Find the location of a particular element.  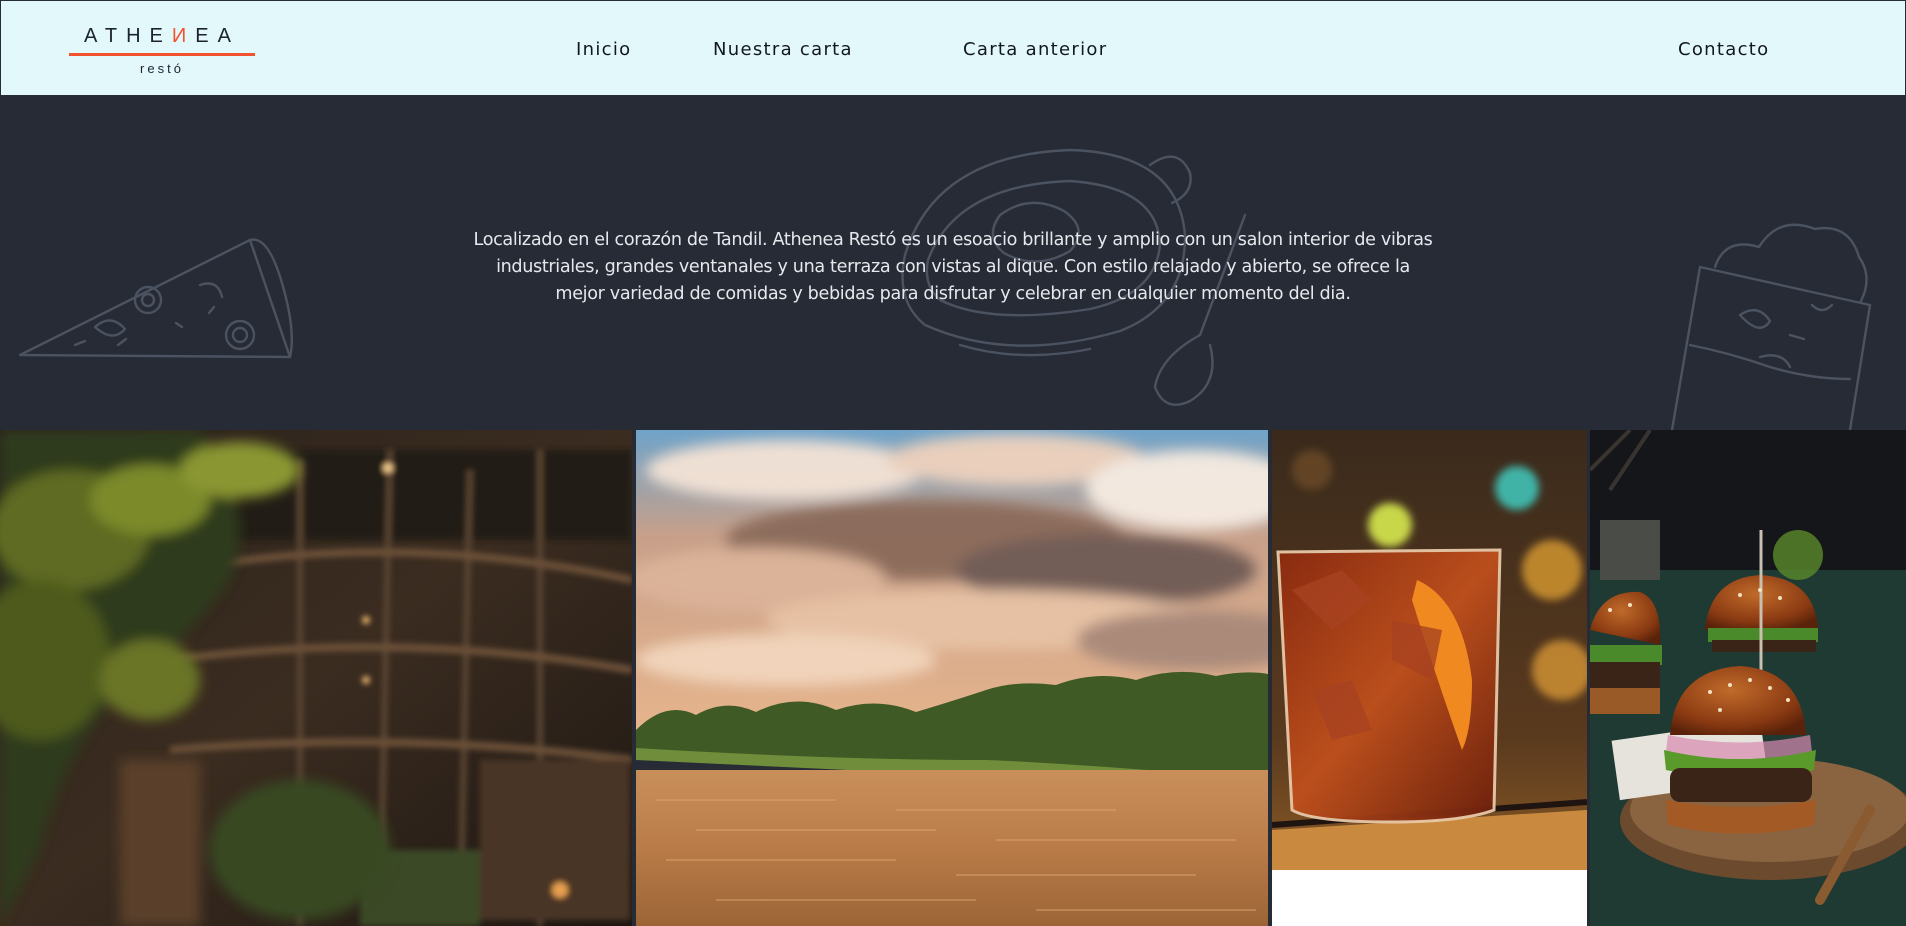

brand-logo: ATHEИEA restó is located at coordinates (162, 52).